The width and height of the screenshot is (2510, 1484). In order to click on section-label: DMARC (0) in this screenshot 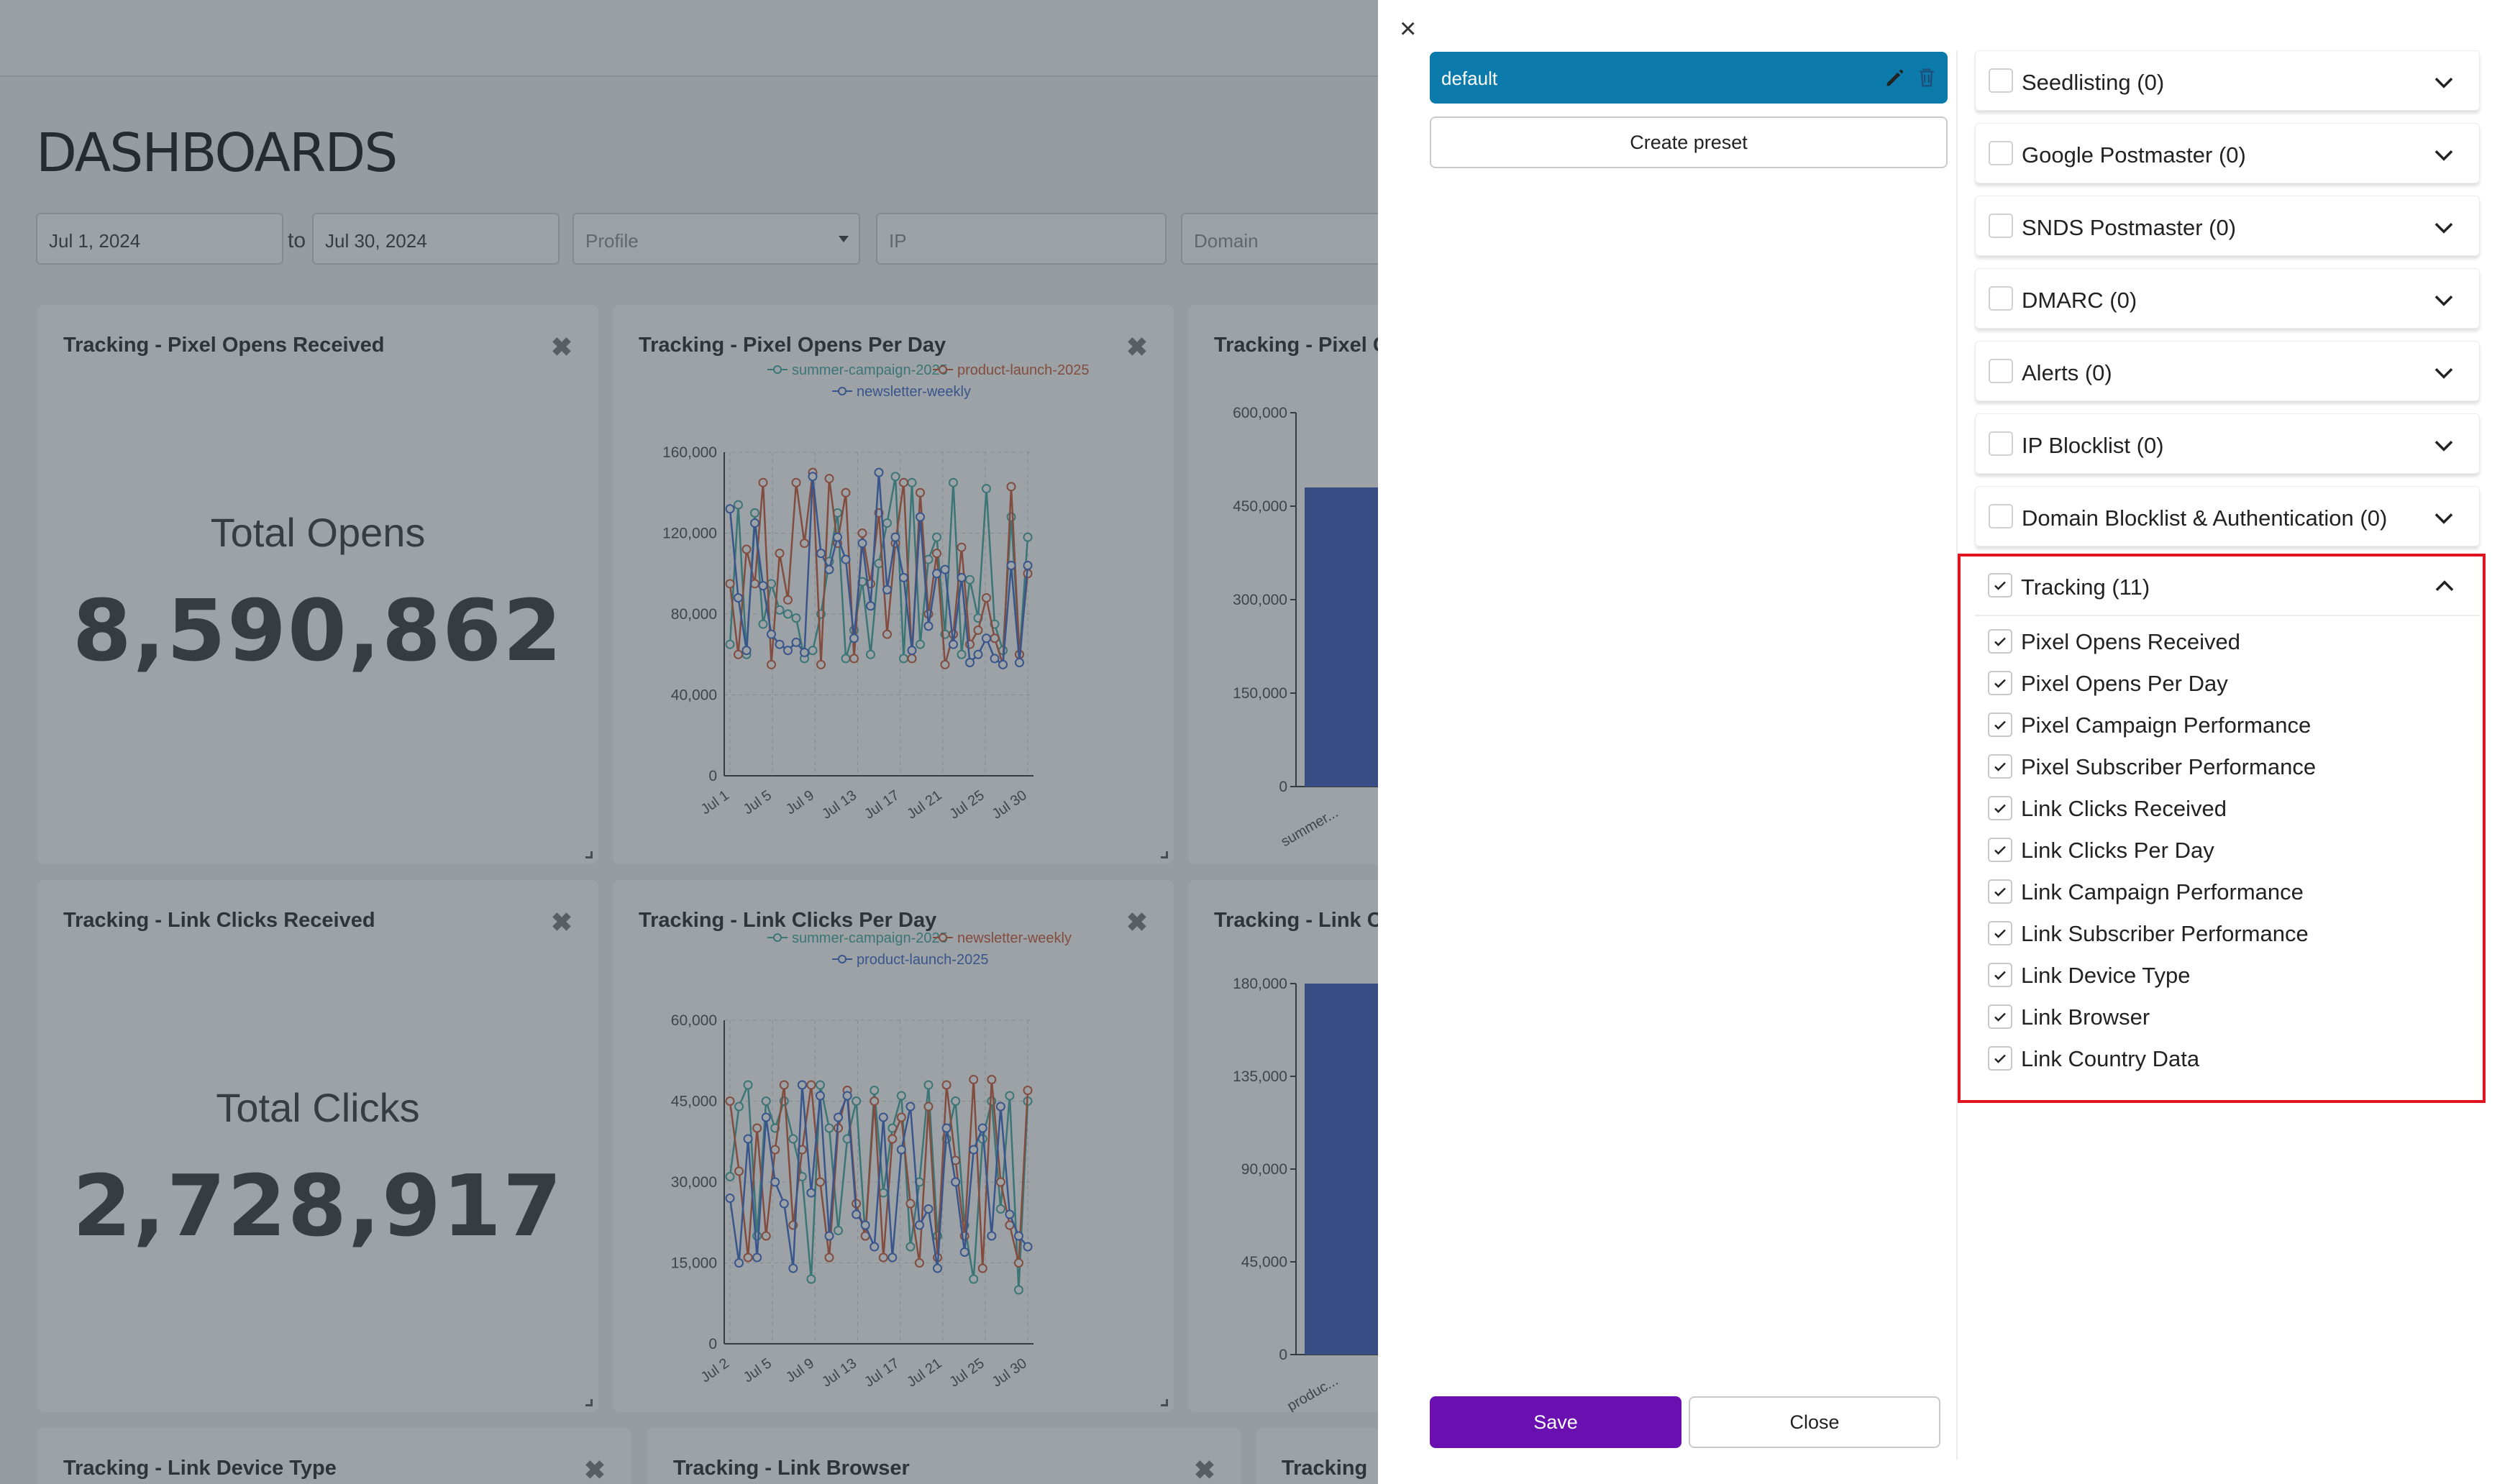, I will do `click(2080, 300)`.